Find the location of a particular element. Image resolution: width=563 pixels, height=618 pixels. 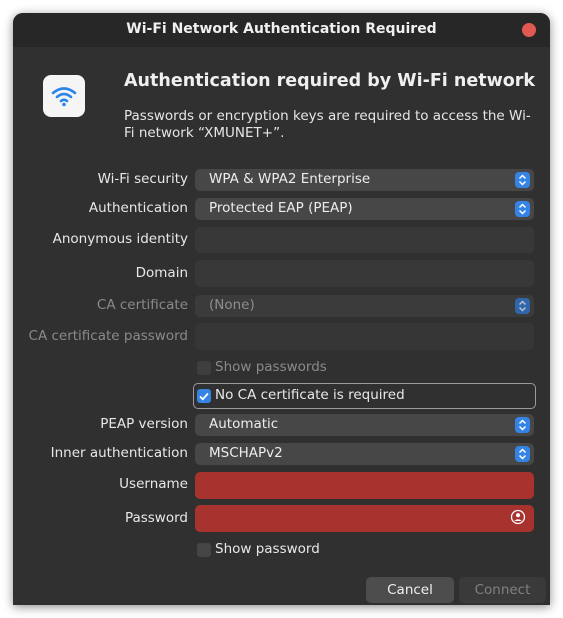

window-title: Wi-Fi Network Authentication Required is located at coordinates (281, 29).